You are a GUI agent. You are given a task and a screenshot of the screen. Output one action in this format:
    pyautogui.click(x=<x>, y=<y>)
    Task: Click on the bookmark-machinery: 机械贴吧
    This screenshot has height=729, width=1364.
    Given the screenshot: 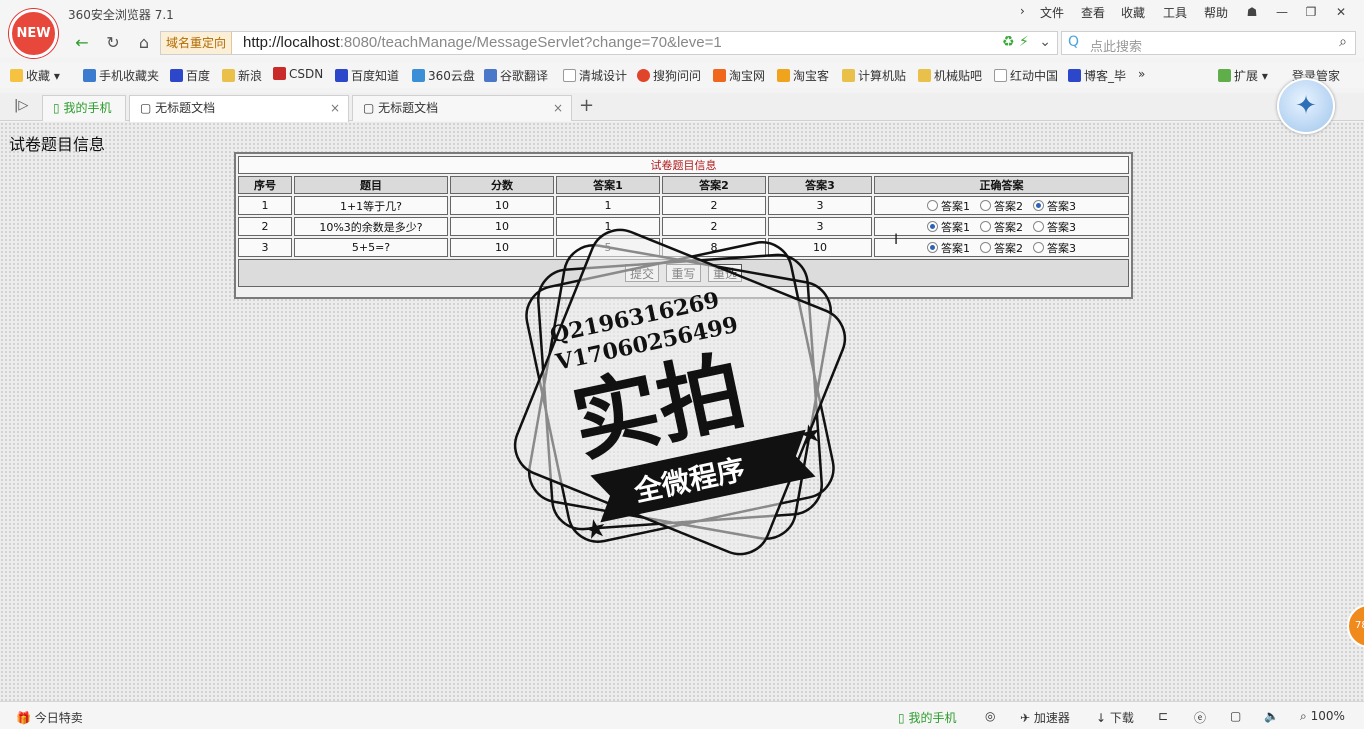 What is the action you would take?
    pyautogui.click(x=950, y=75)
    